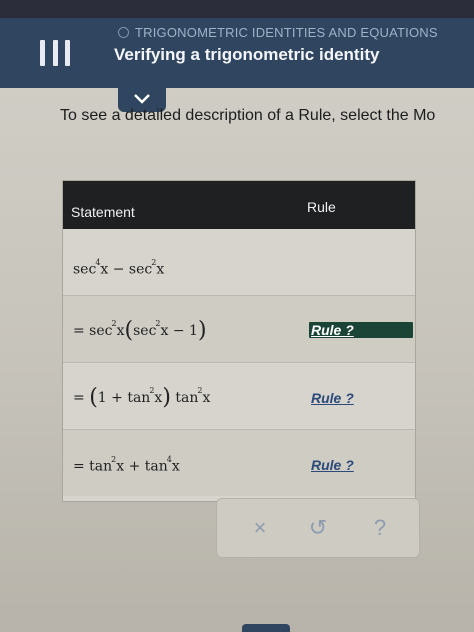 This screenshot has width=474, height=632. I want to click on rule-header: Rule, so click(321, 207).